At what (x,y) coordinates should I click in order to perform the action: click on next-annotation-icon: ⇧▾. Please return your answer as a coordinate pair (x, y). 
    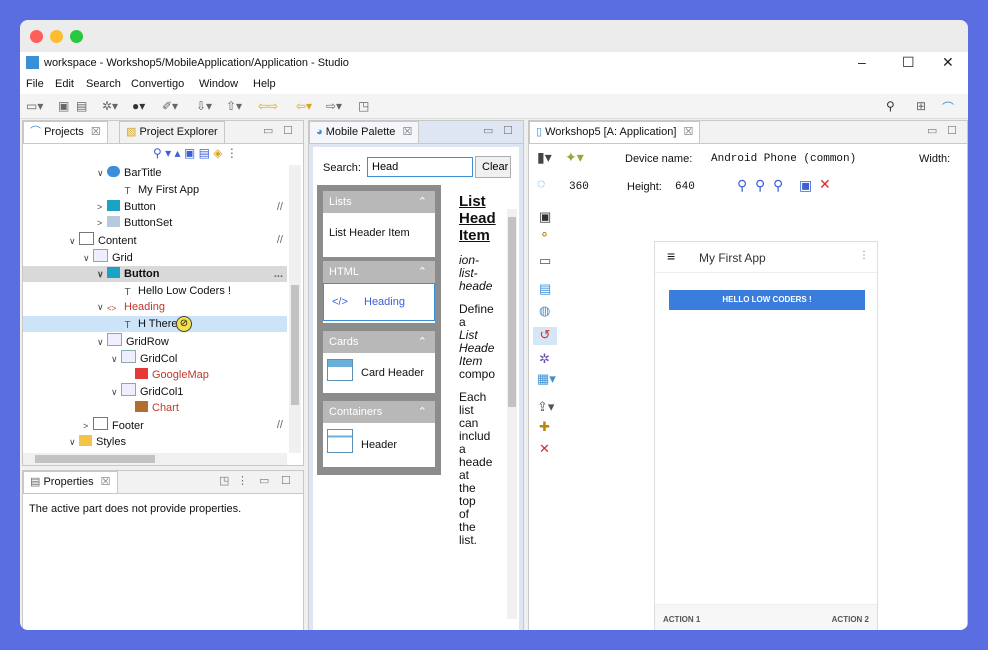
    Looking at the image, I should click on (234, 106).